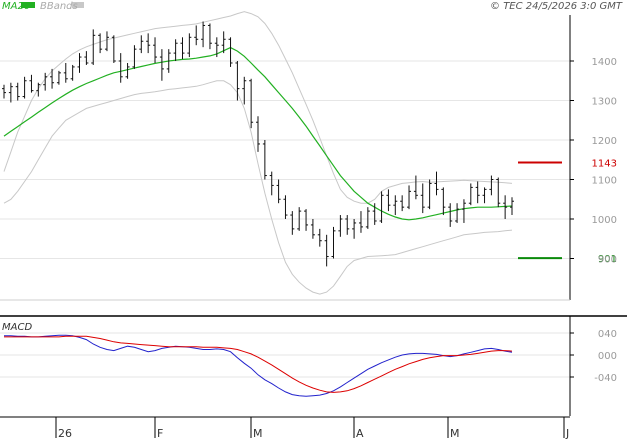 This screenshot has width=627, height=440. I want to click on levels-layer: 1143901, so click(567, 212).